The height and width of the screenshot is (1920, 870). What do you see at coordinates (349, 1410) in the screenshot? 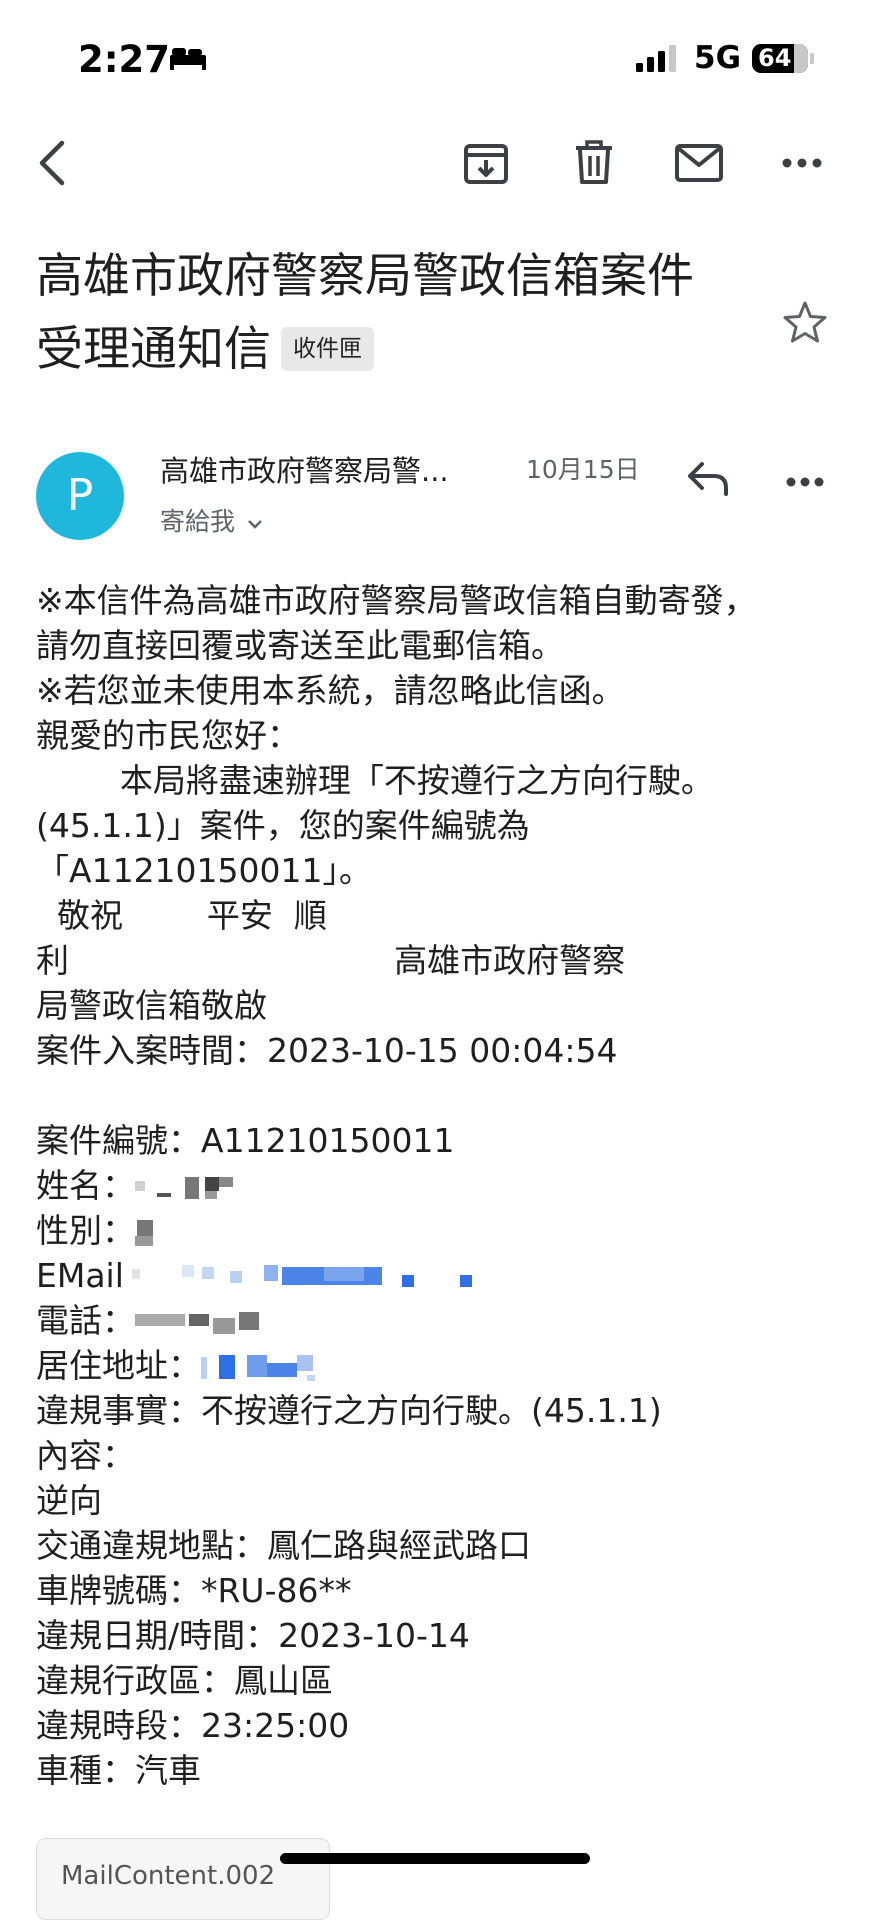
I see `body-line: 違規事實：不按遵行之方向行駛。(45.1.1)` at bounding box center [349, 1410].